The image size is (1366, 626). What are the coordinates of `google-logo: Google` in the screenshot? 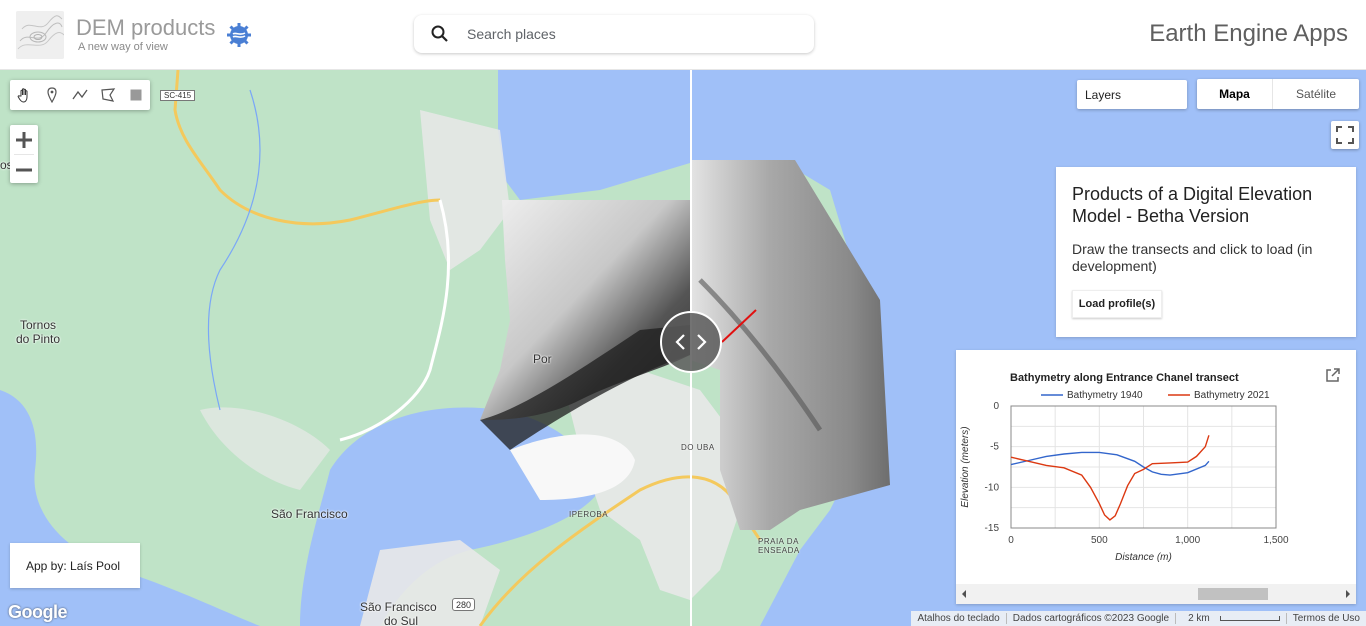 It's located at (38, 612).